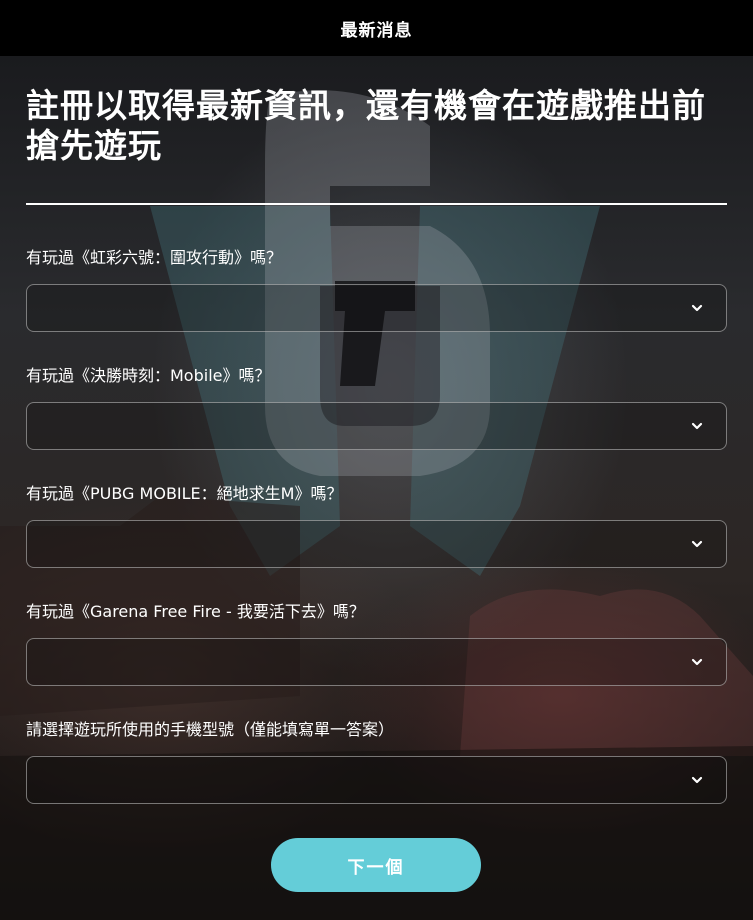 The height and width of the screenshot is (920, 753). Describe the element at coordinates (148, 375) in the screenshot. I see `question-label: 有玩過《決勝時刻：Mobile》嗎？` at that location.